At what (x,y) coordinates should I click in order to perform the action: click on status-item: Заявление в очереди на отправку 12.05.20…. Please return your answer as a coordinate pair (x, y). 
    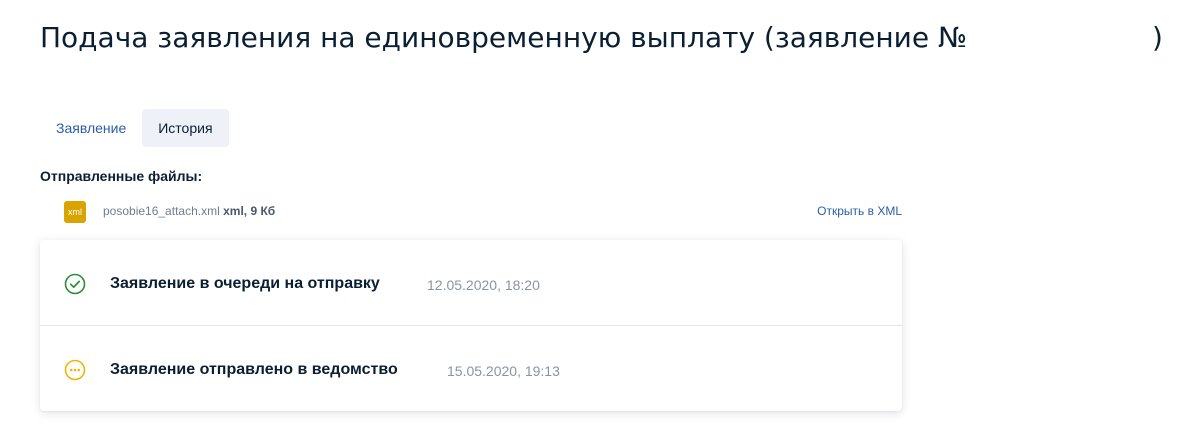
    Looking at the image, I should click on (471, 283).